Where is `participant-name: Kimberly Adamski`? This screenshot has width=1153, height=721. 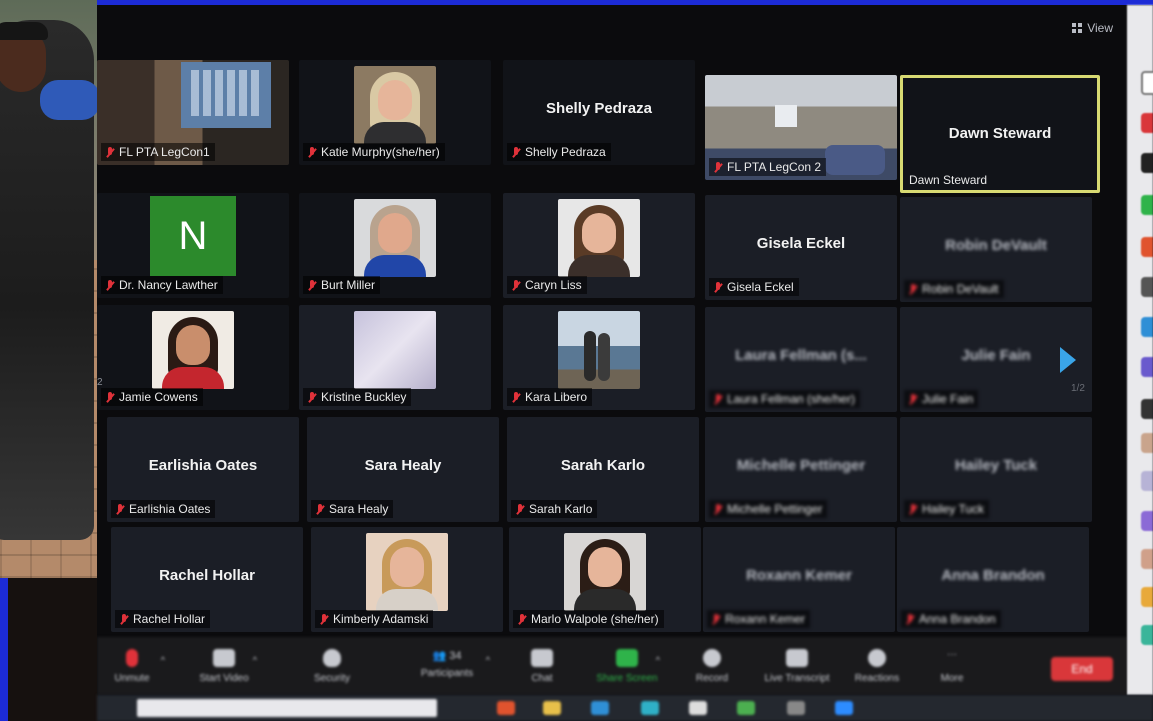
participant-name: Kimberly Adamski is located at coordinates (381, 619).